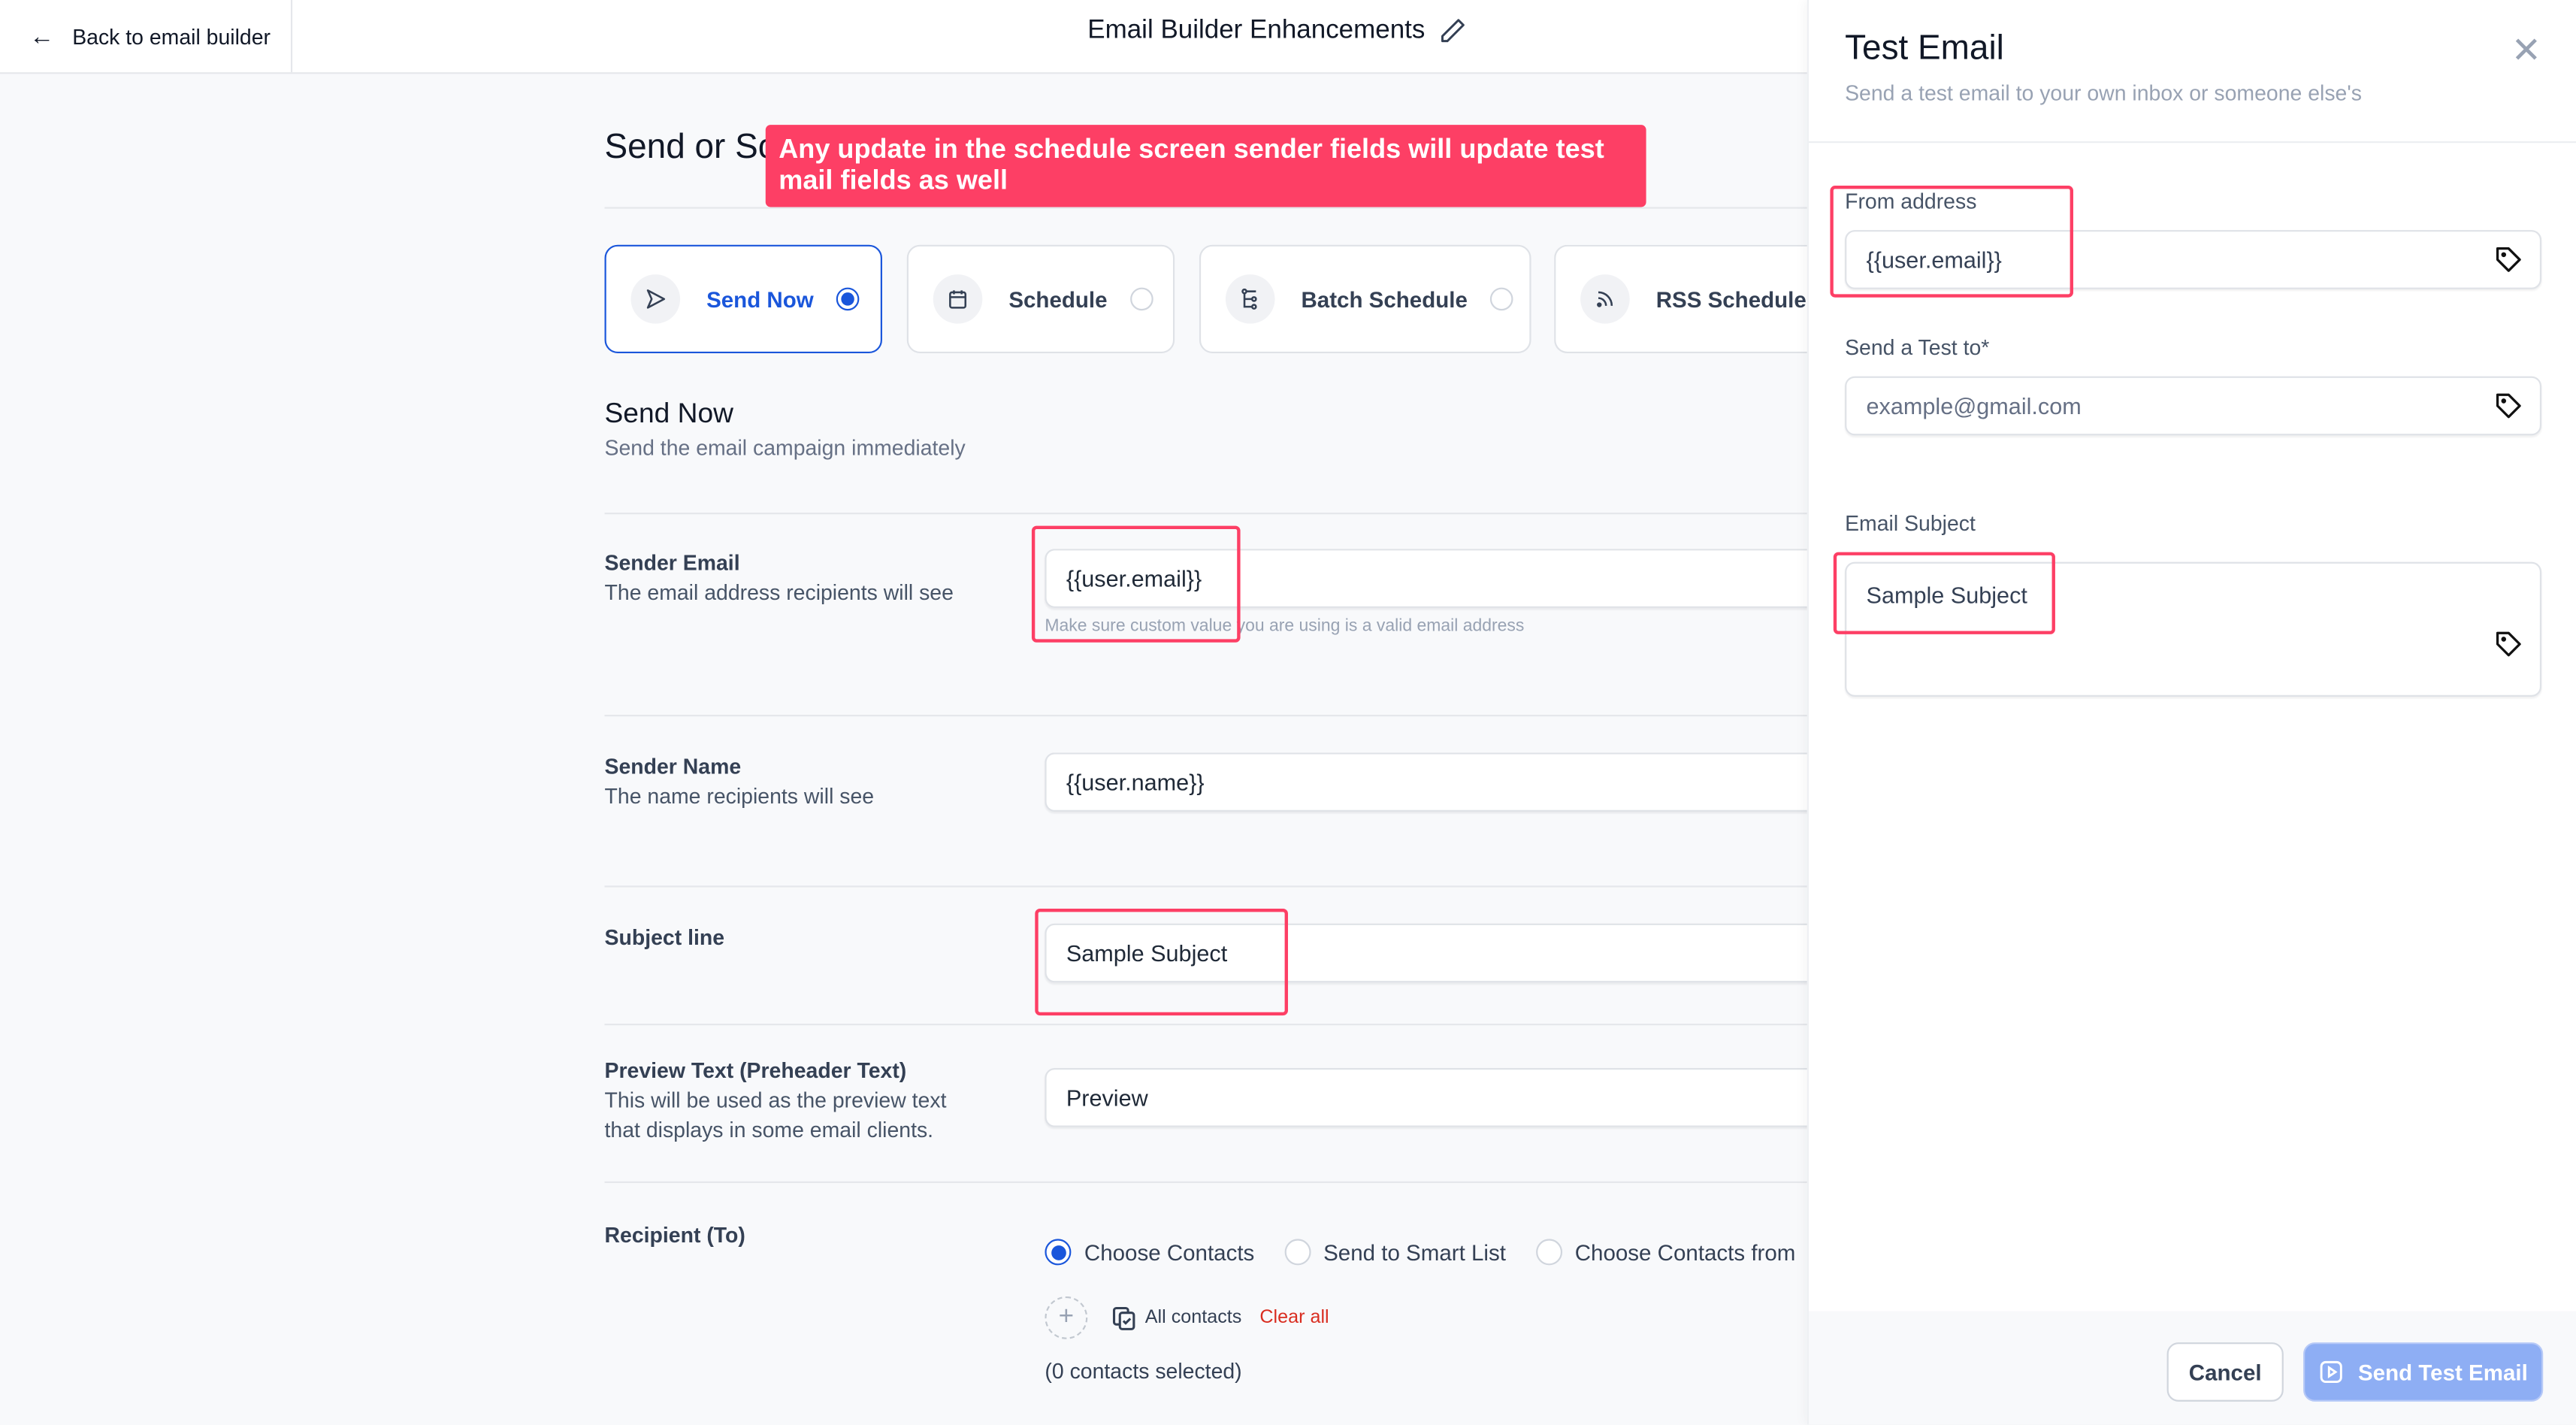 Image resolution: width=2576 pixels, height=1425 pixels. I want to click on clear-all-link: Clear all, so click(1294, 1318).